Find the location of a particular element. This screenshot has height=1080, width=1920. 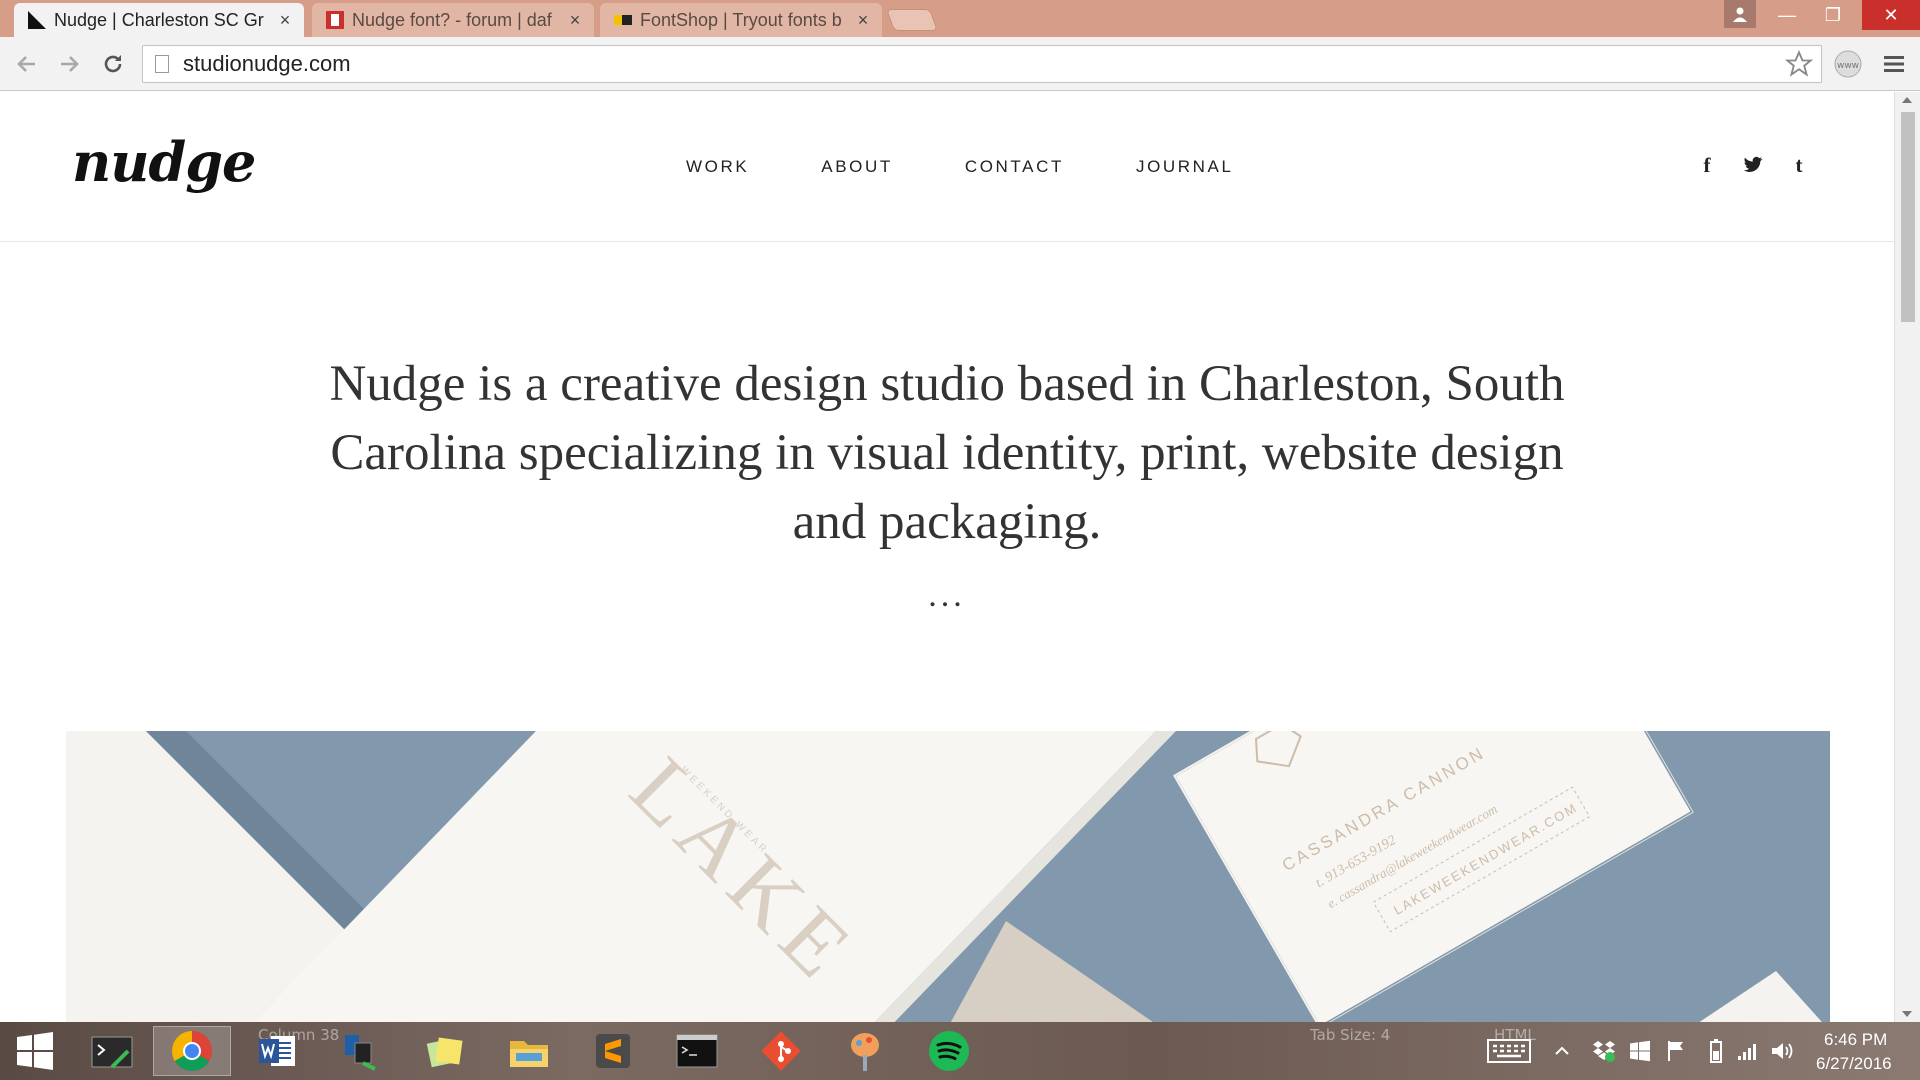

battery-icon is located at coordinates (1716, 1051).